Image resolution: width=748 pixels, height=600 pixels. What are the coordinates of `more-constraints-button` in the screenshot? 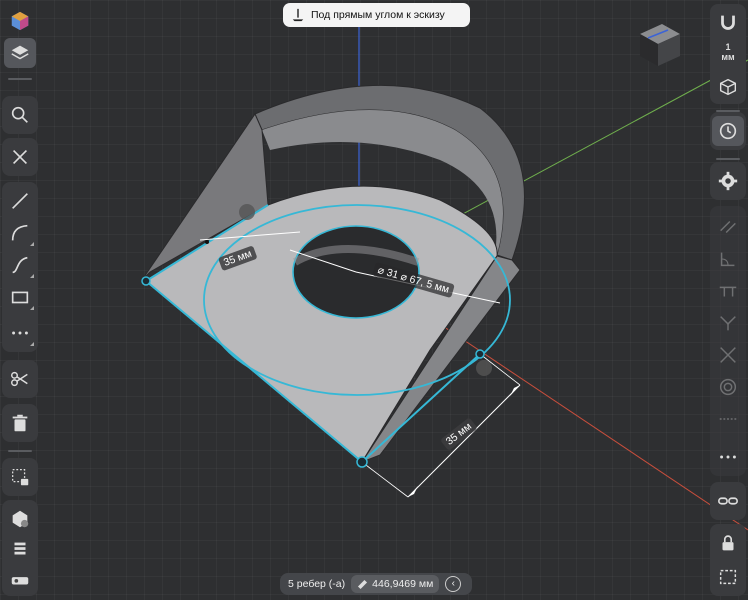 It's located at (728, 457).